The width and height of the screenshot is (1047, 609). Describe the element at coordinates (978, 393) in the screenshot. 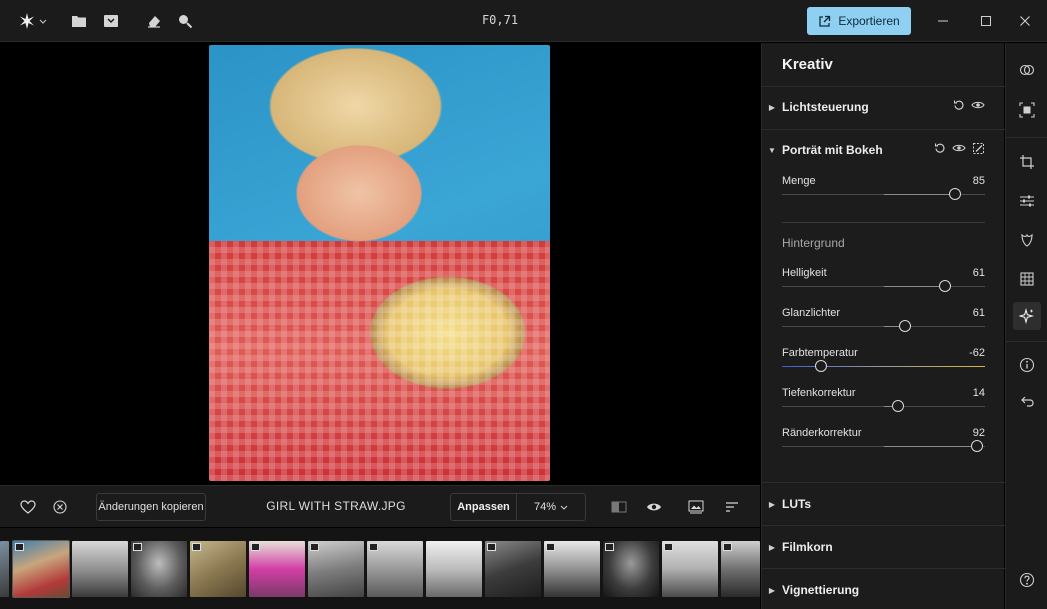

I see `slider-value: 14` at that location.